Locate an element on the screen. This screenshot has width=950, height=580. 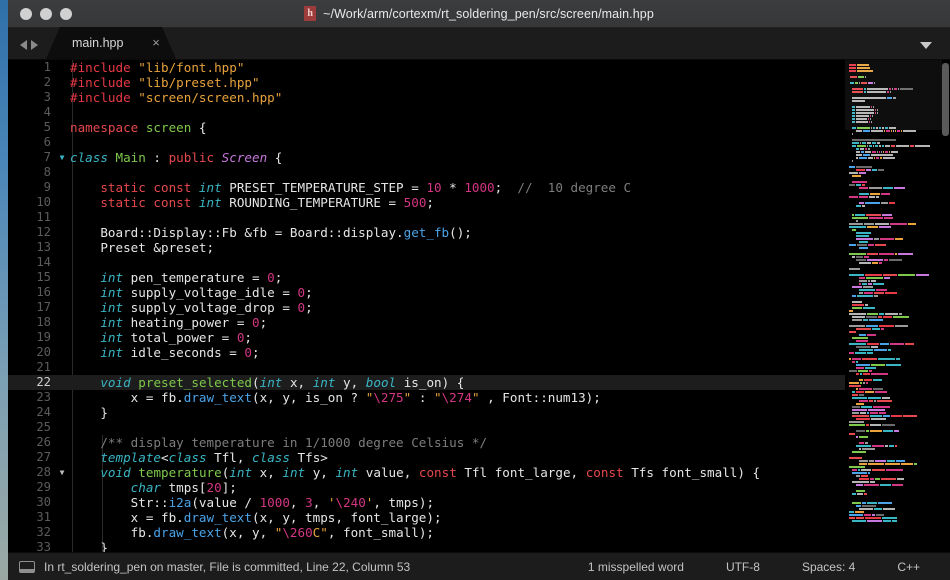
chevron-down-icon is located at coordinates (926, 45).